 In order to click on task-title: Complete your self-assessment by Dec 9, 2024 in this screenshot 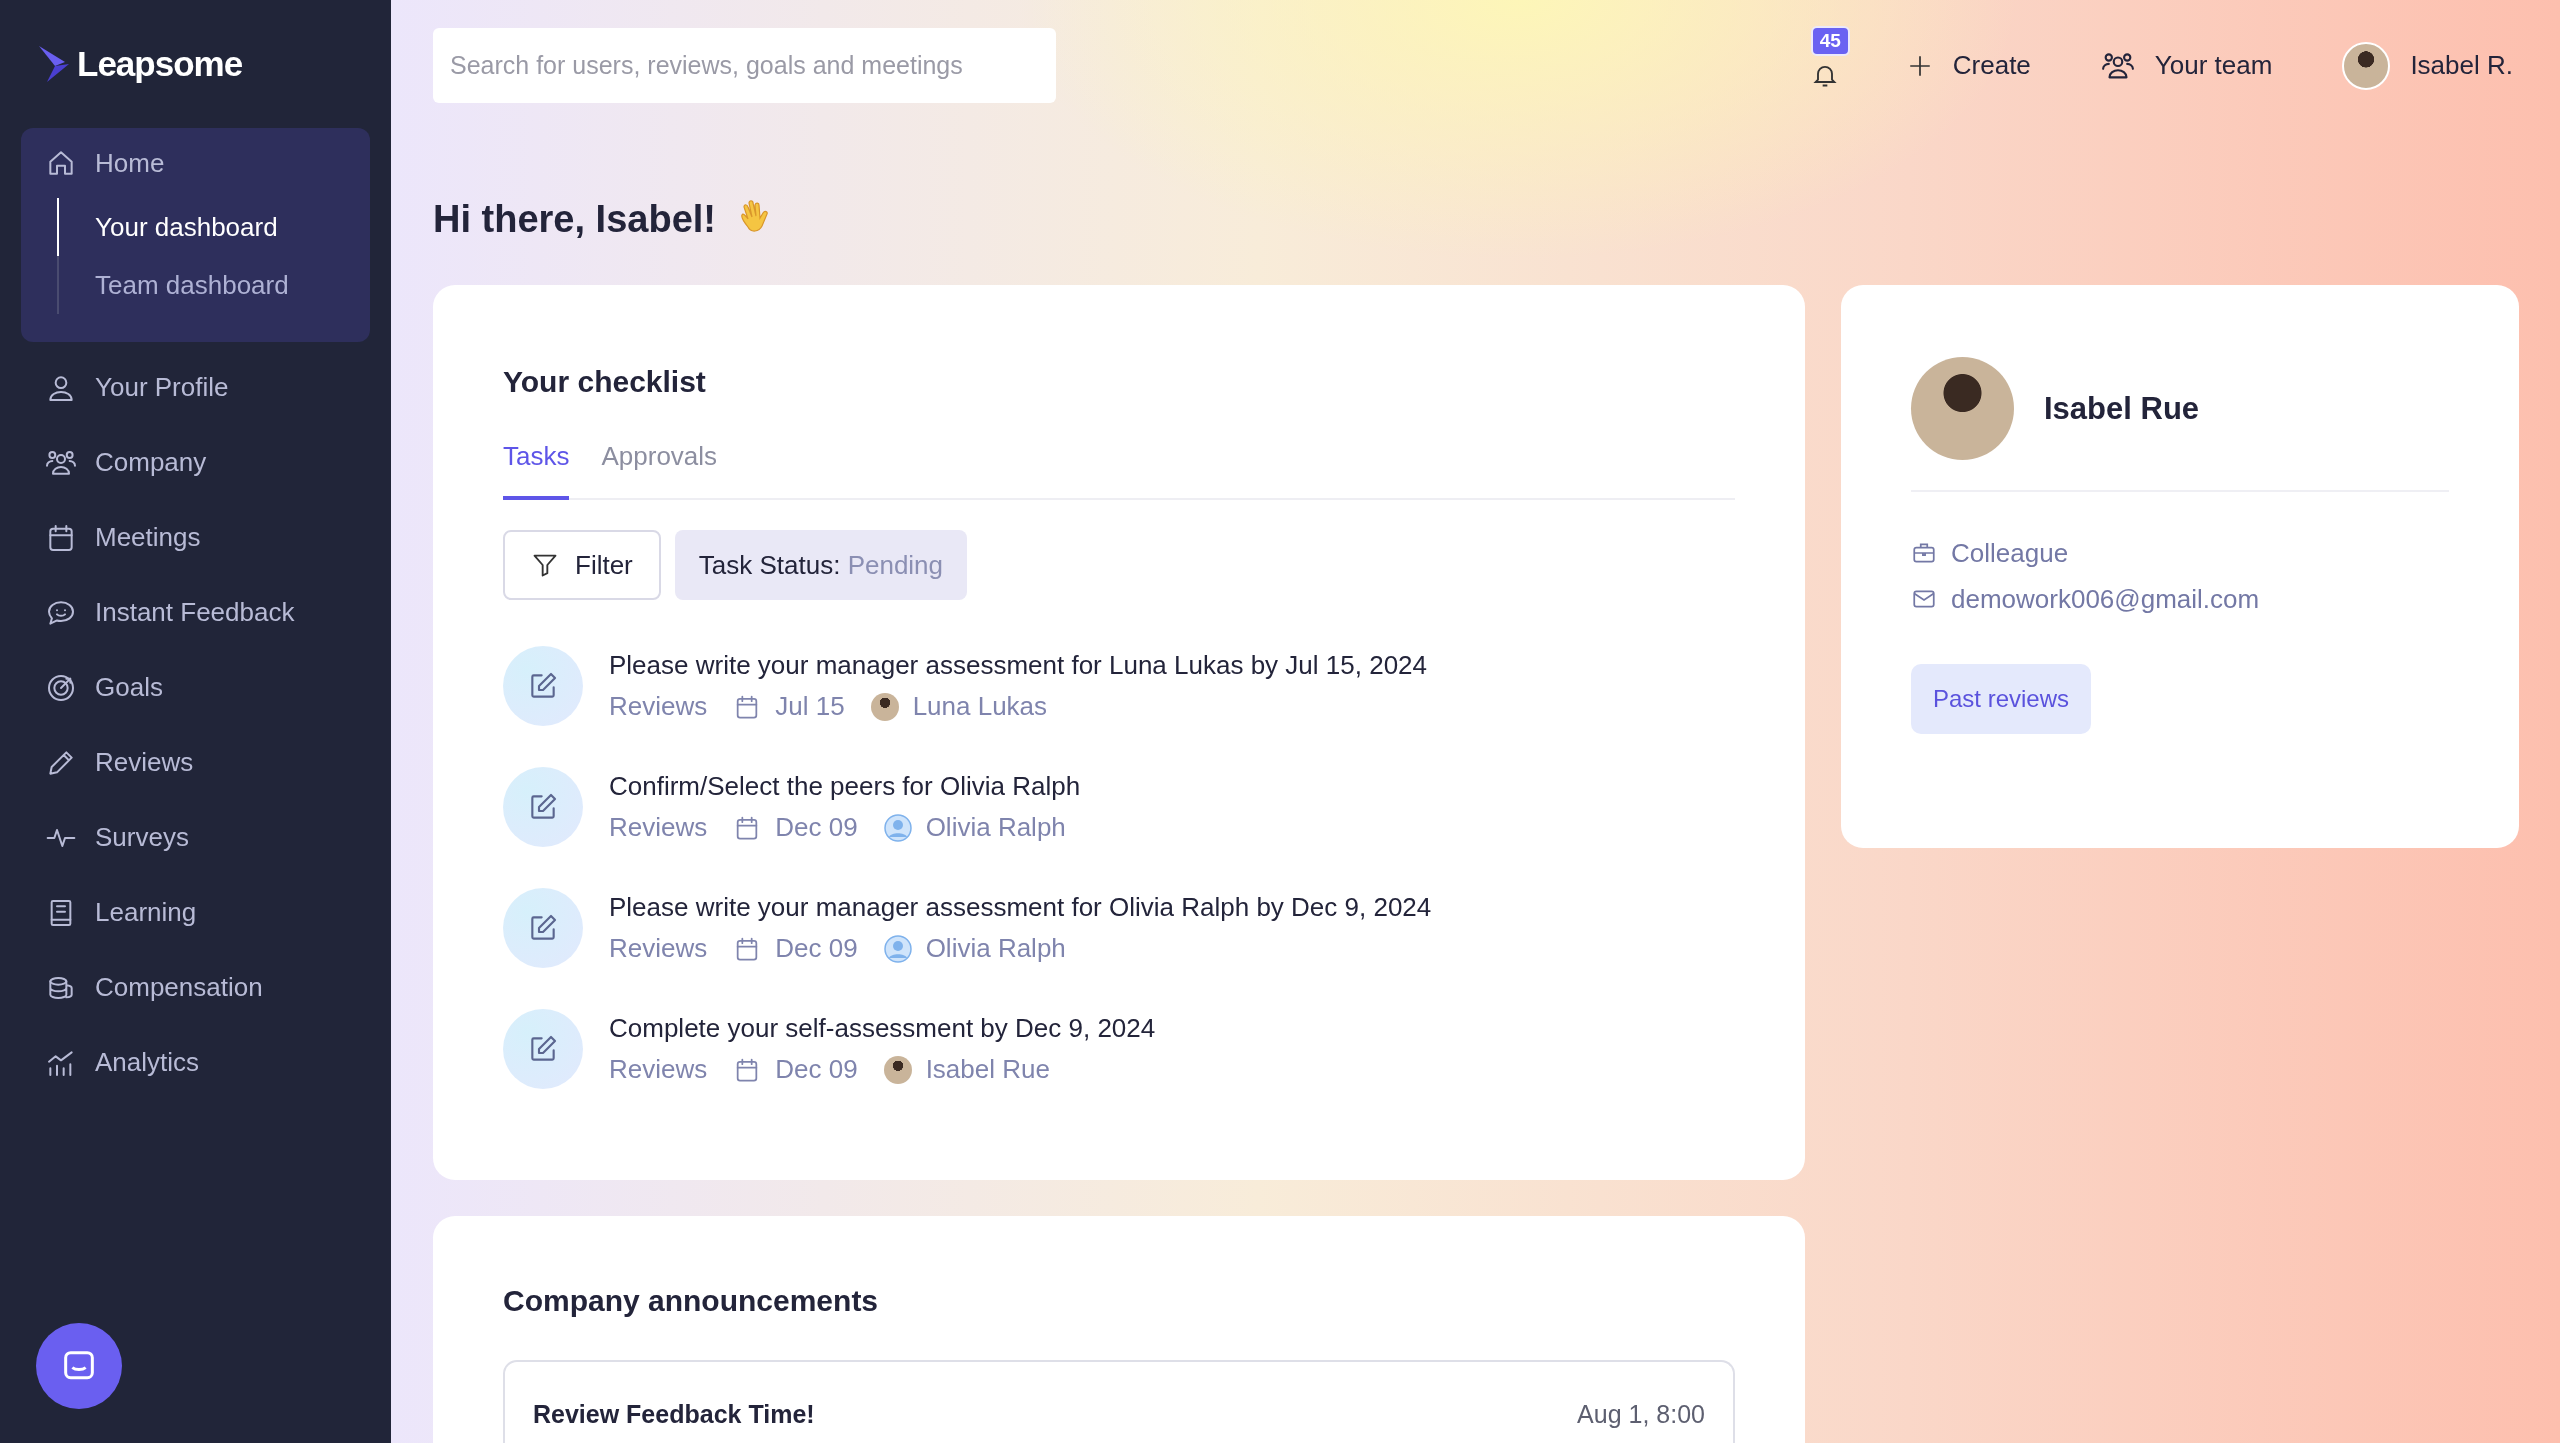, I will do `click(882, 1028)`.